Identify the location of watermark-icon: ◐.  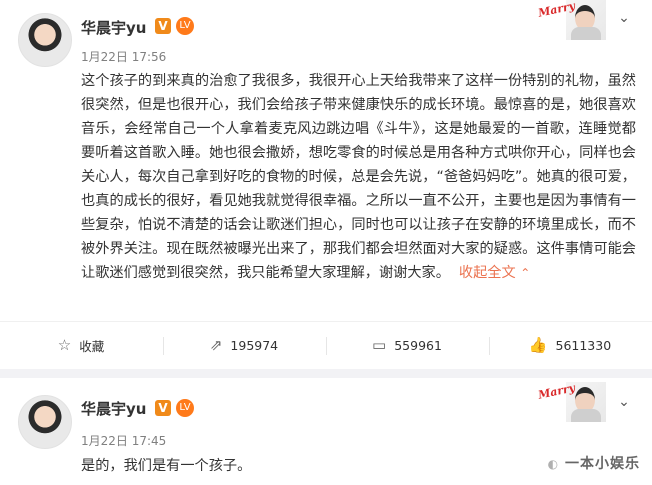
(553, 464).